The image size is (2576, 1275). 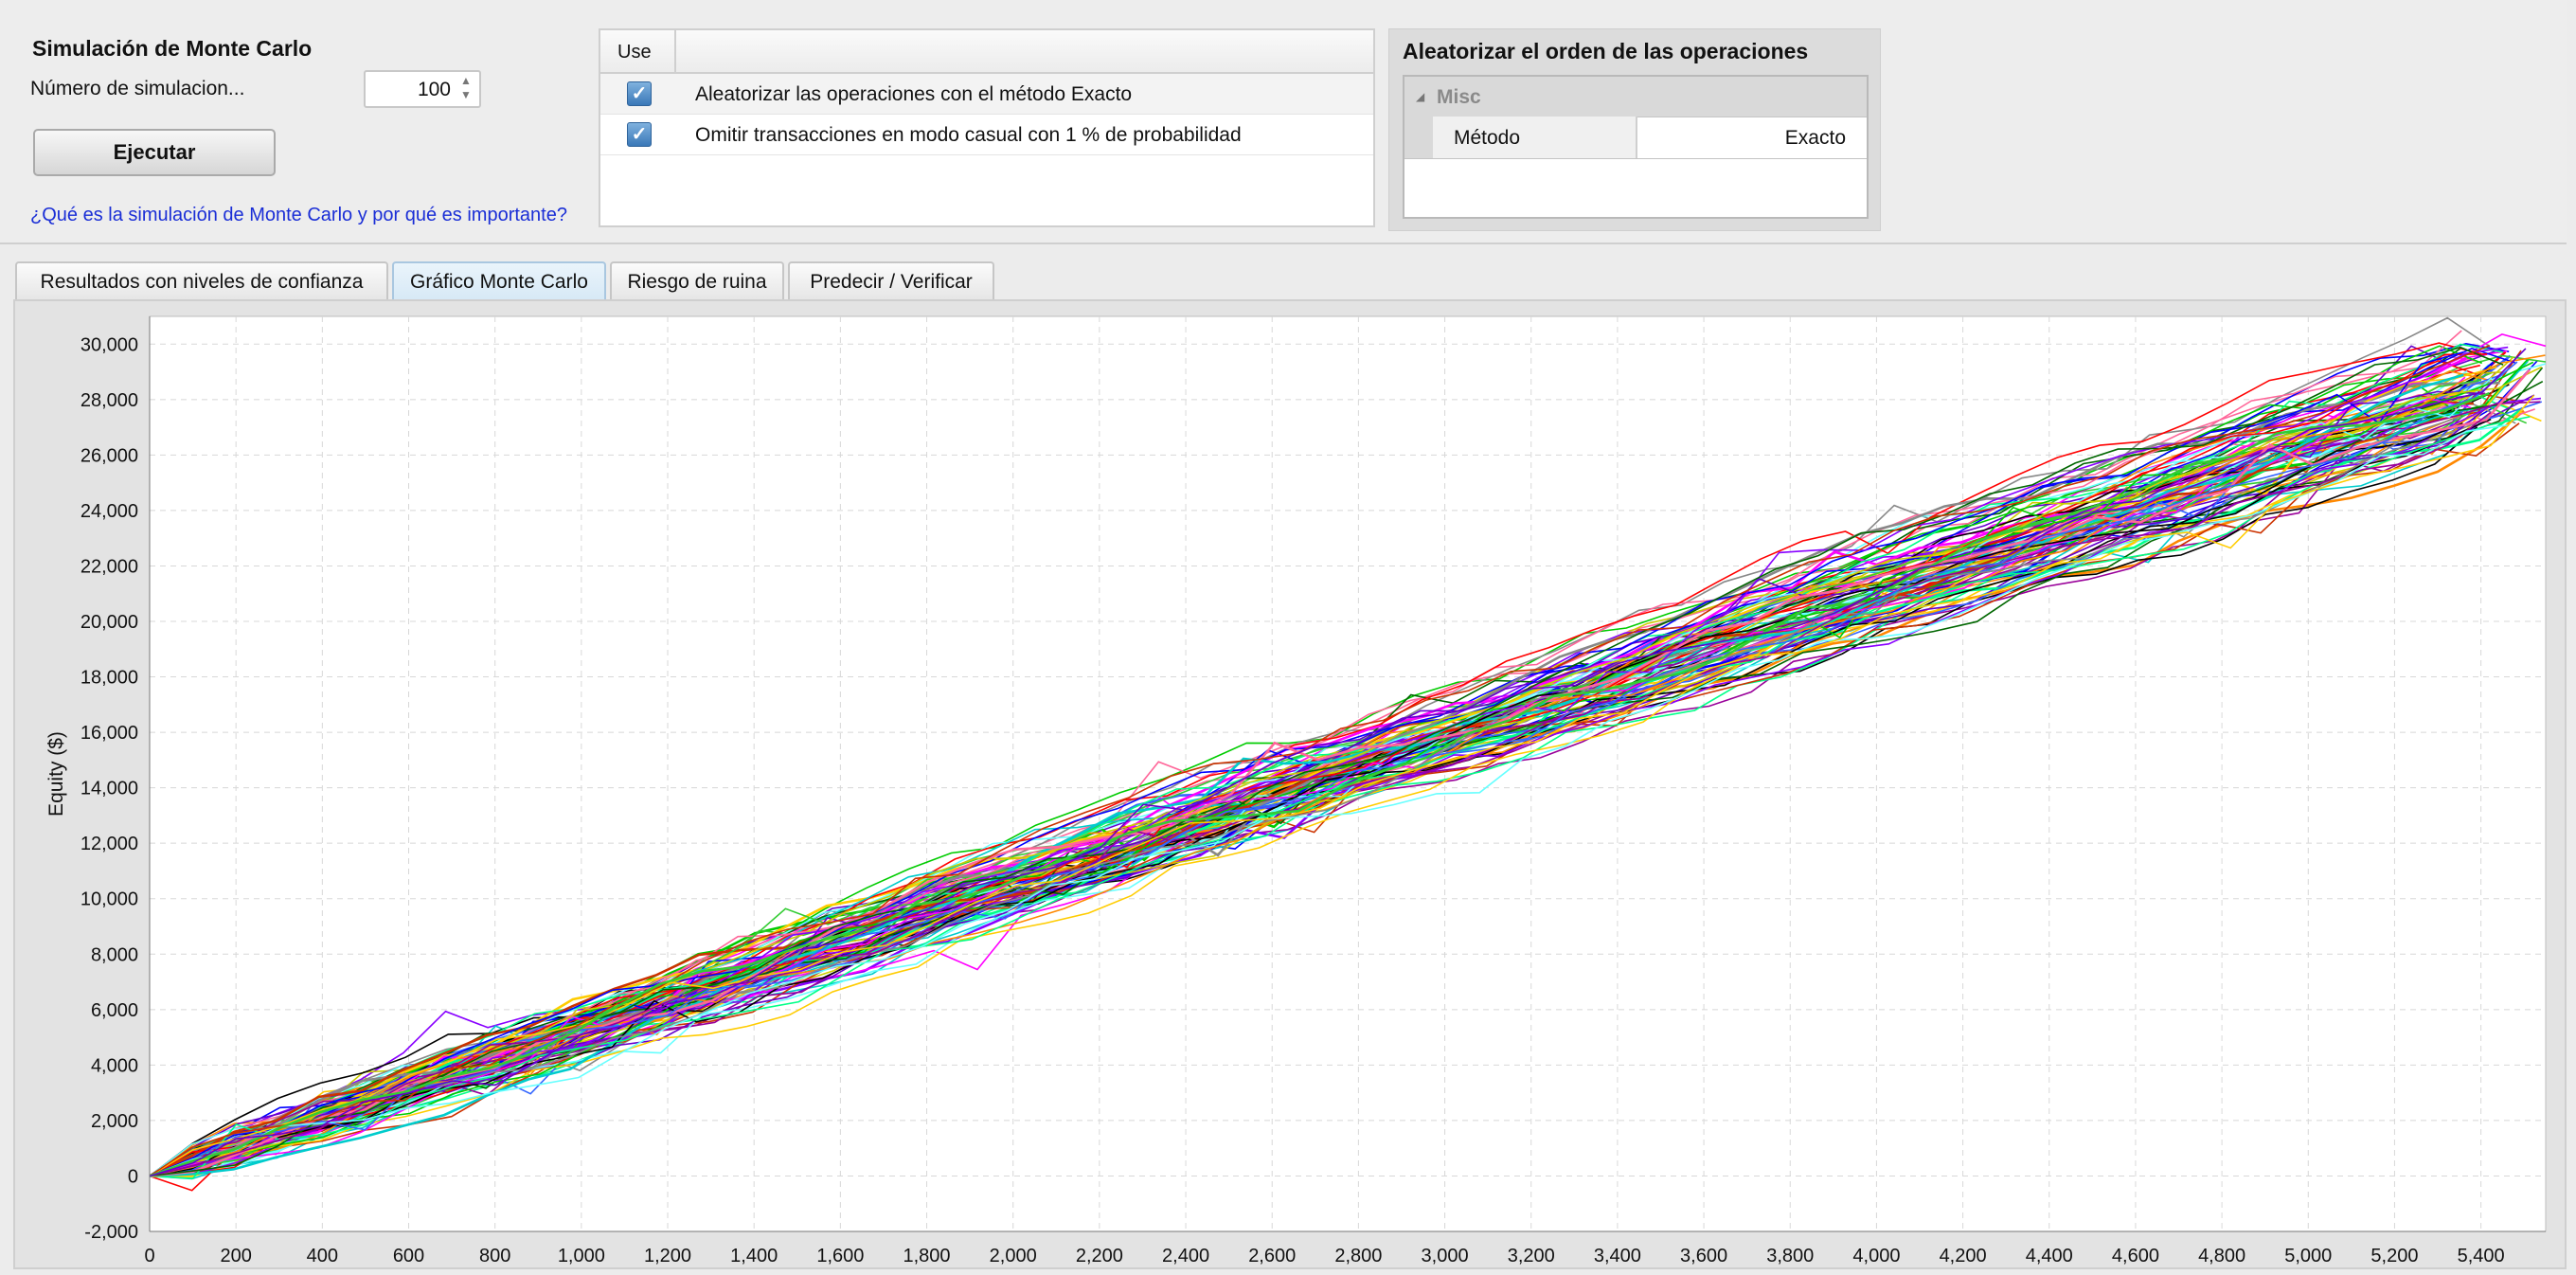 What do you see at coordinates (109, 511) in the screenshot?
I see `y-tick-label: 24,000` at bounding box center [109, 511].